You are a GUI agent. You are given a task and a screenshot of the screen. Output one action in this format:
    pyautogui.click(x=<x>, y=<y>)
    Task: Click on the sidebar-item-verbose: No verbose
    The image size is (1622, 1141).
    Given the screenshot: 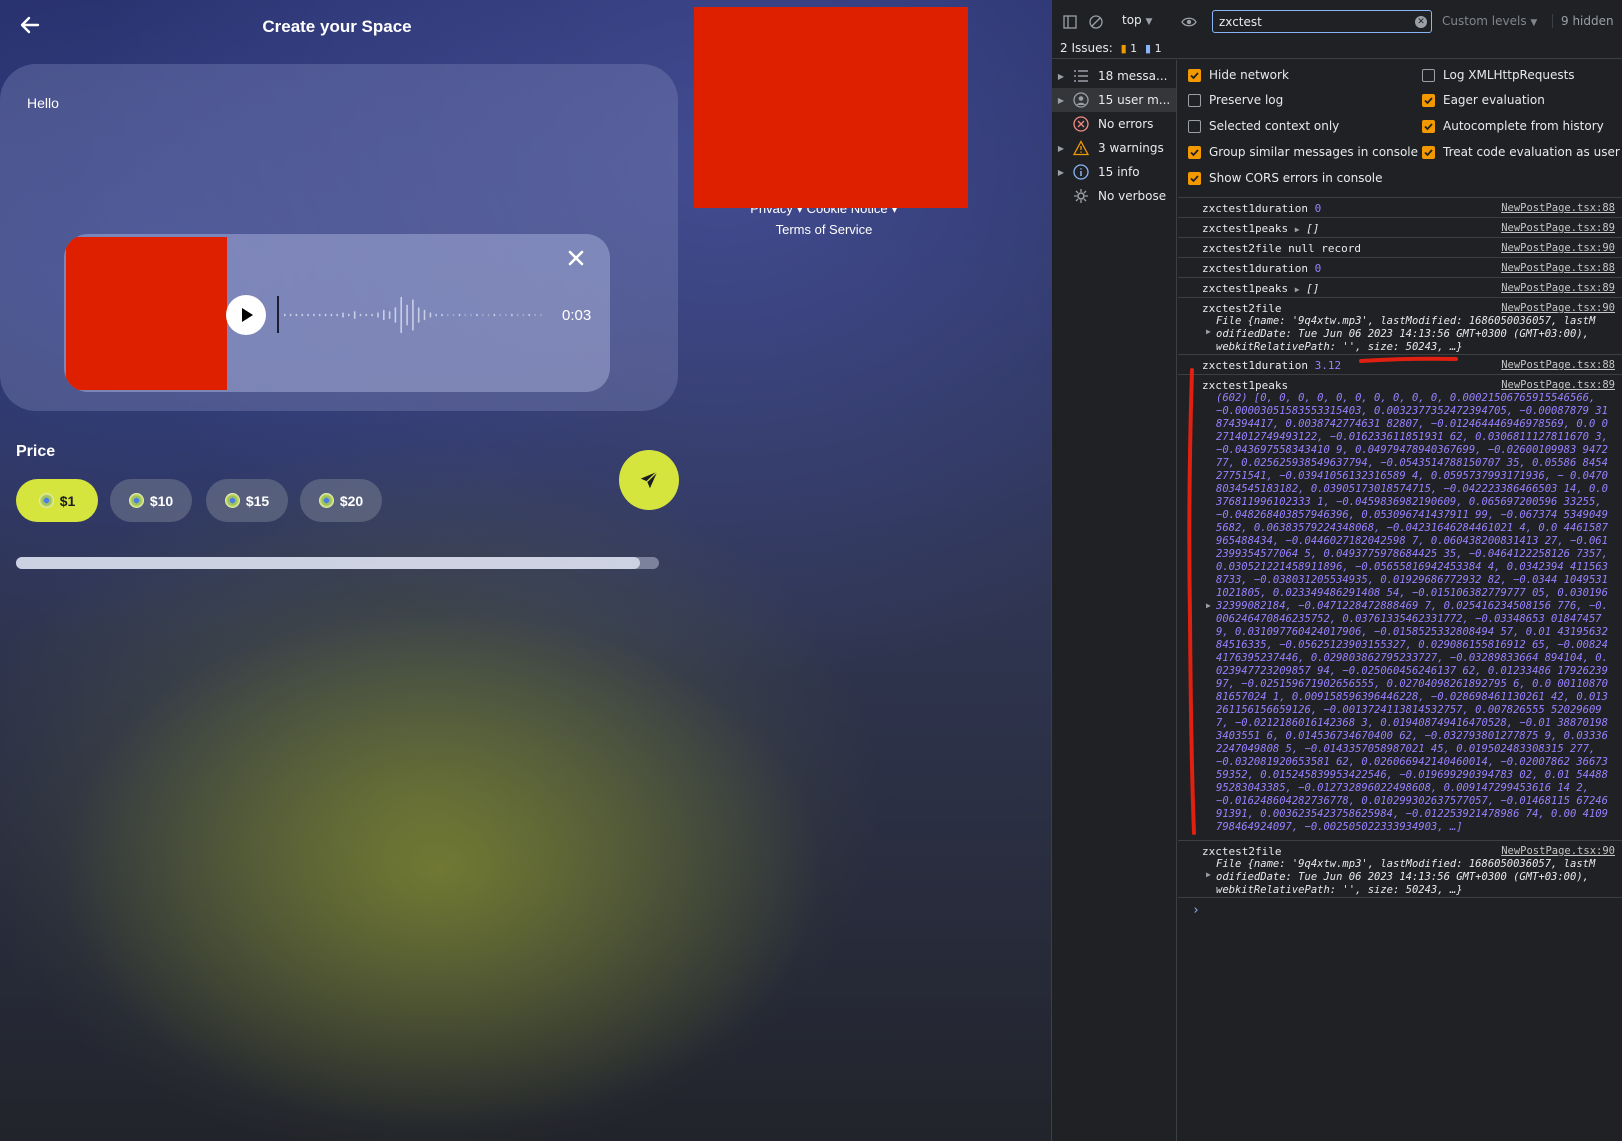 What is the action you would take?
    pyautogui.click(x=1114, y=196)
    